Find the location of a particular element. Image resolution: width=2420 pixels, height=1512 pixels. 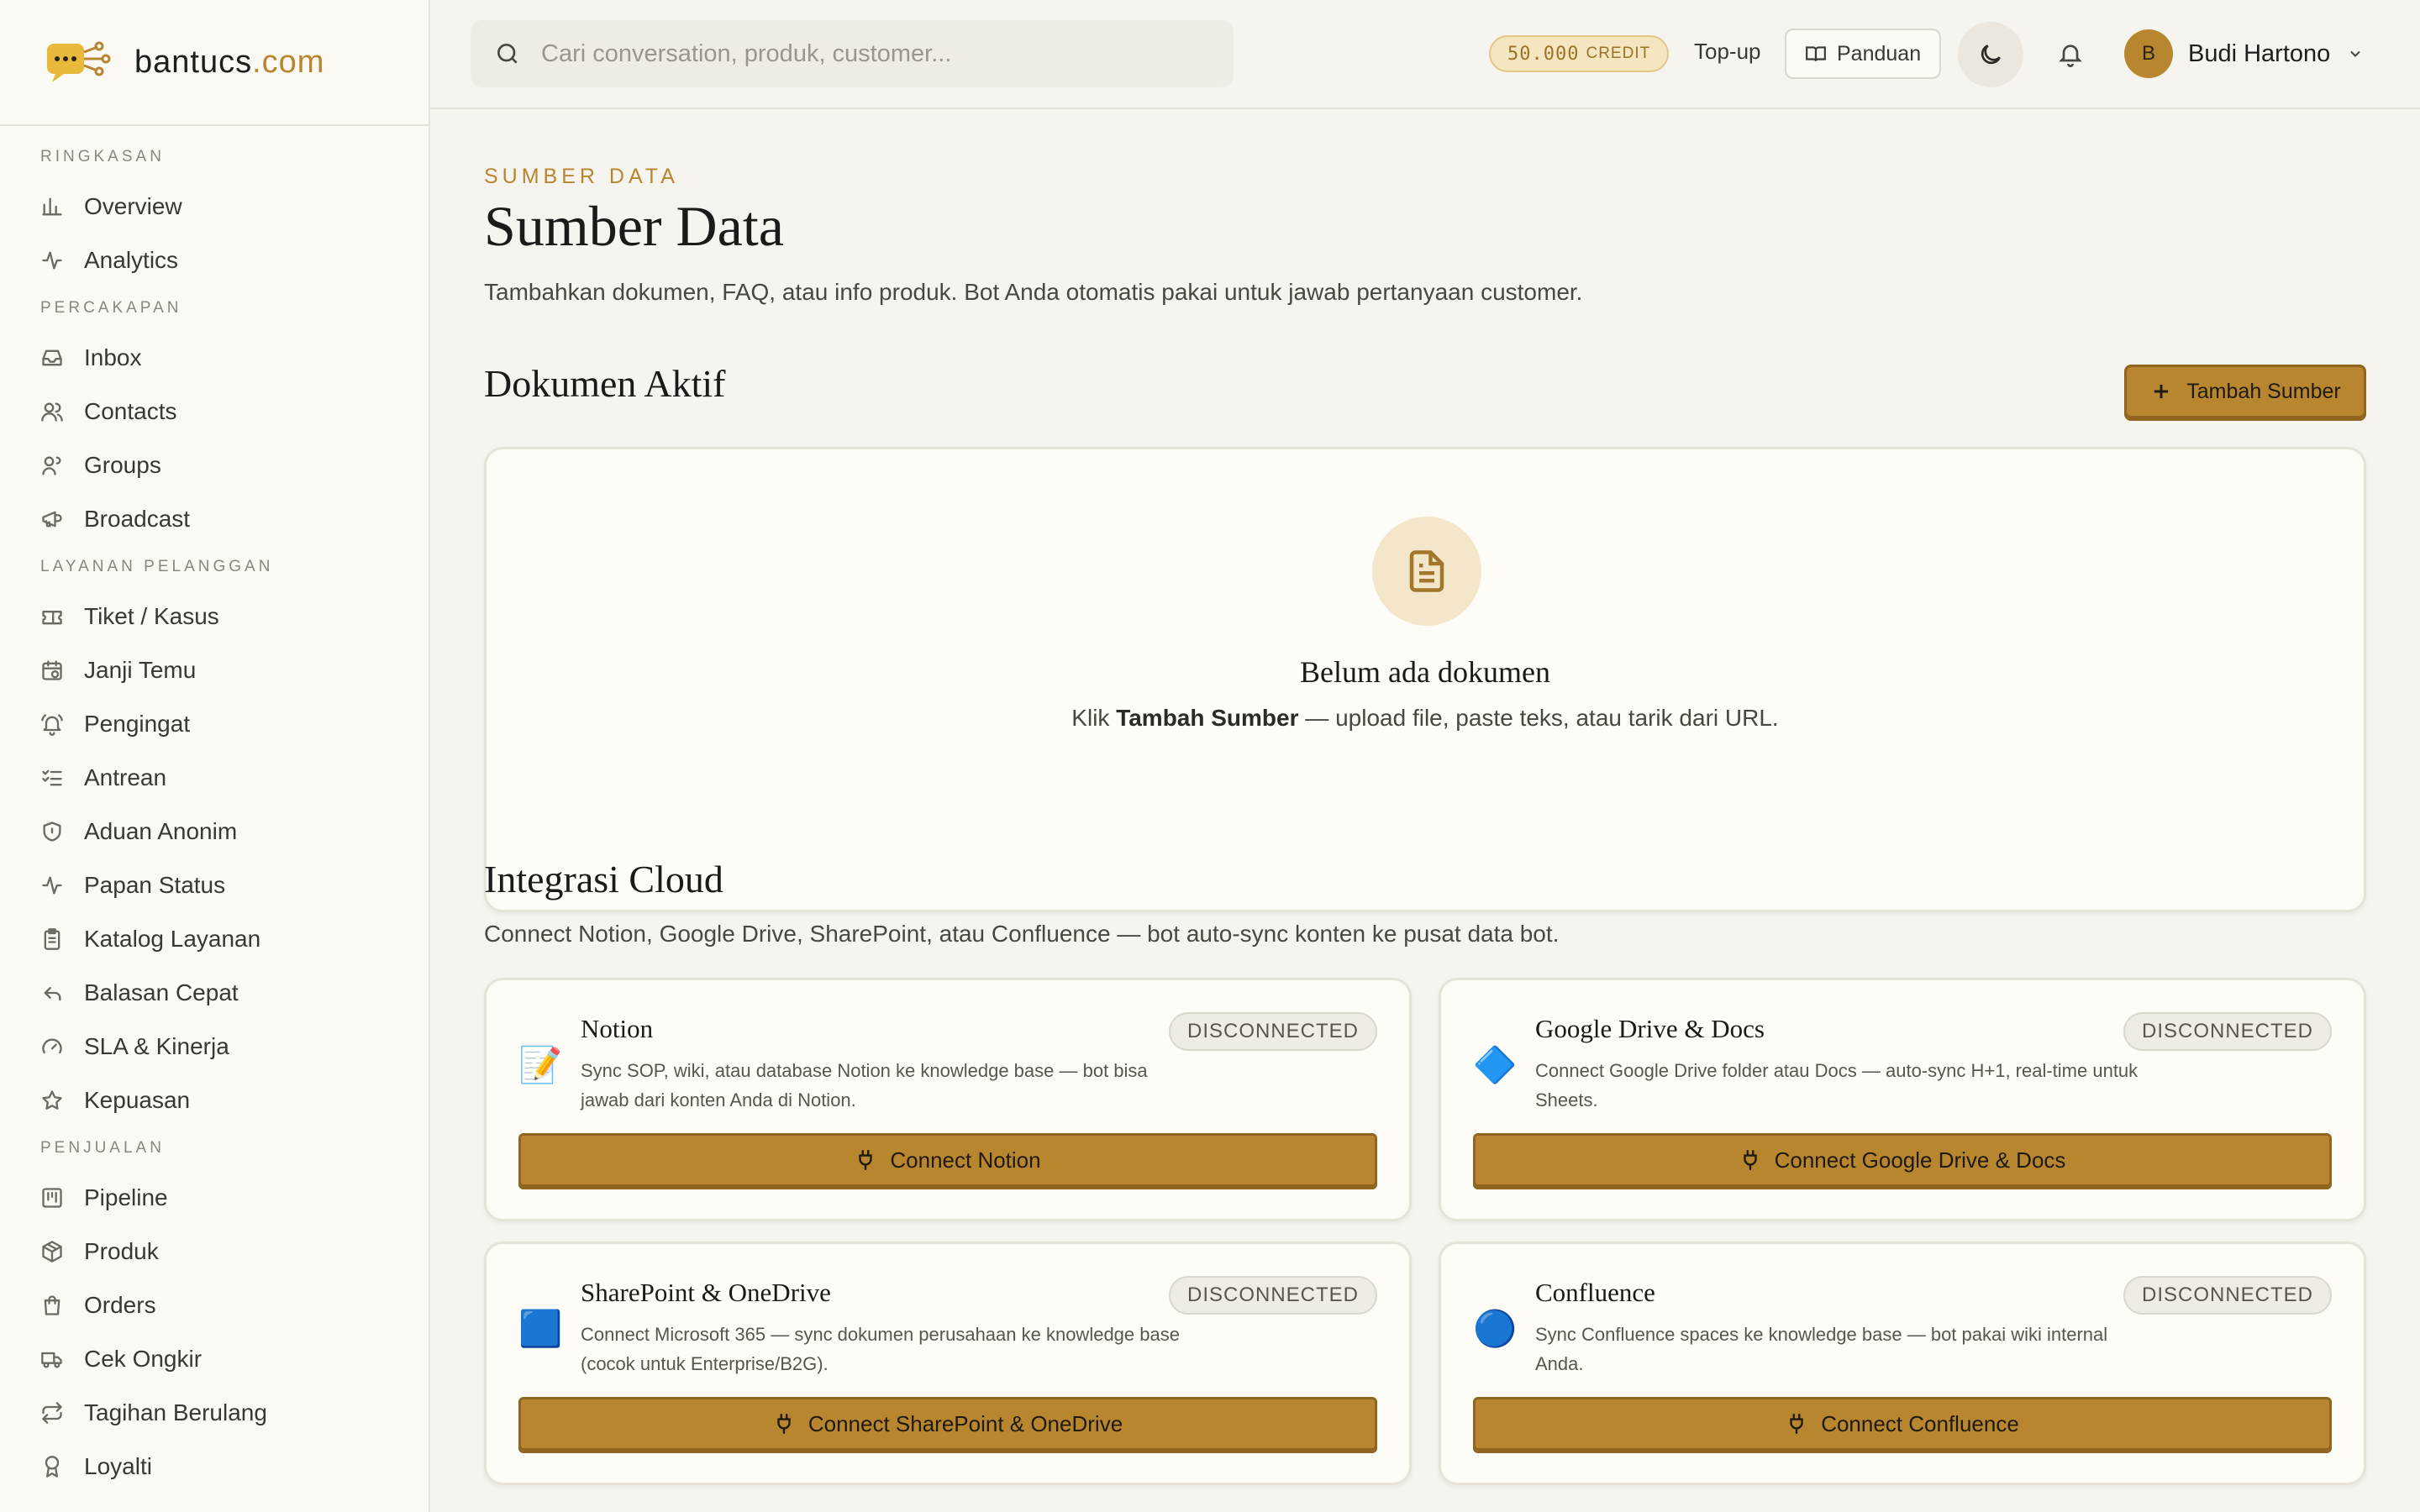

sidebar-item-label: Contacts is located at coordinates (130, 411).